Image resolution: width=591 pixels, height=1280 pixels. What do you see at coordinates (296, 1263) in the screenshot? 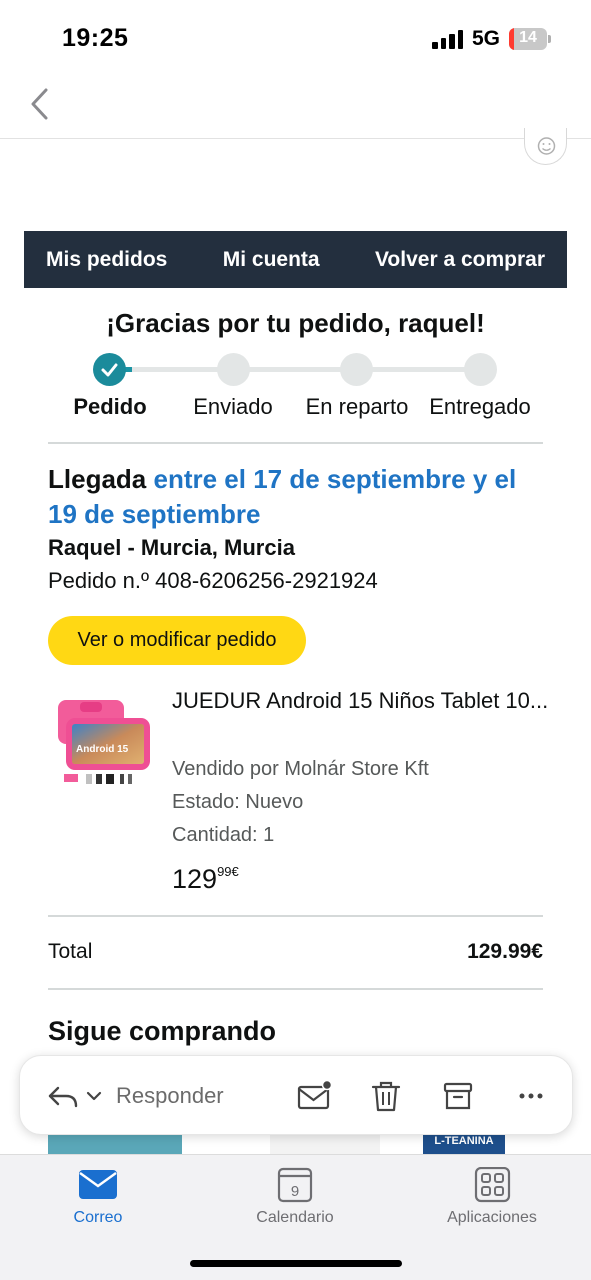
I see `home-indicator` at bounding box center [296, 1263].